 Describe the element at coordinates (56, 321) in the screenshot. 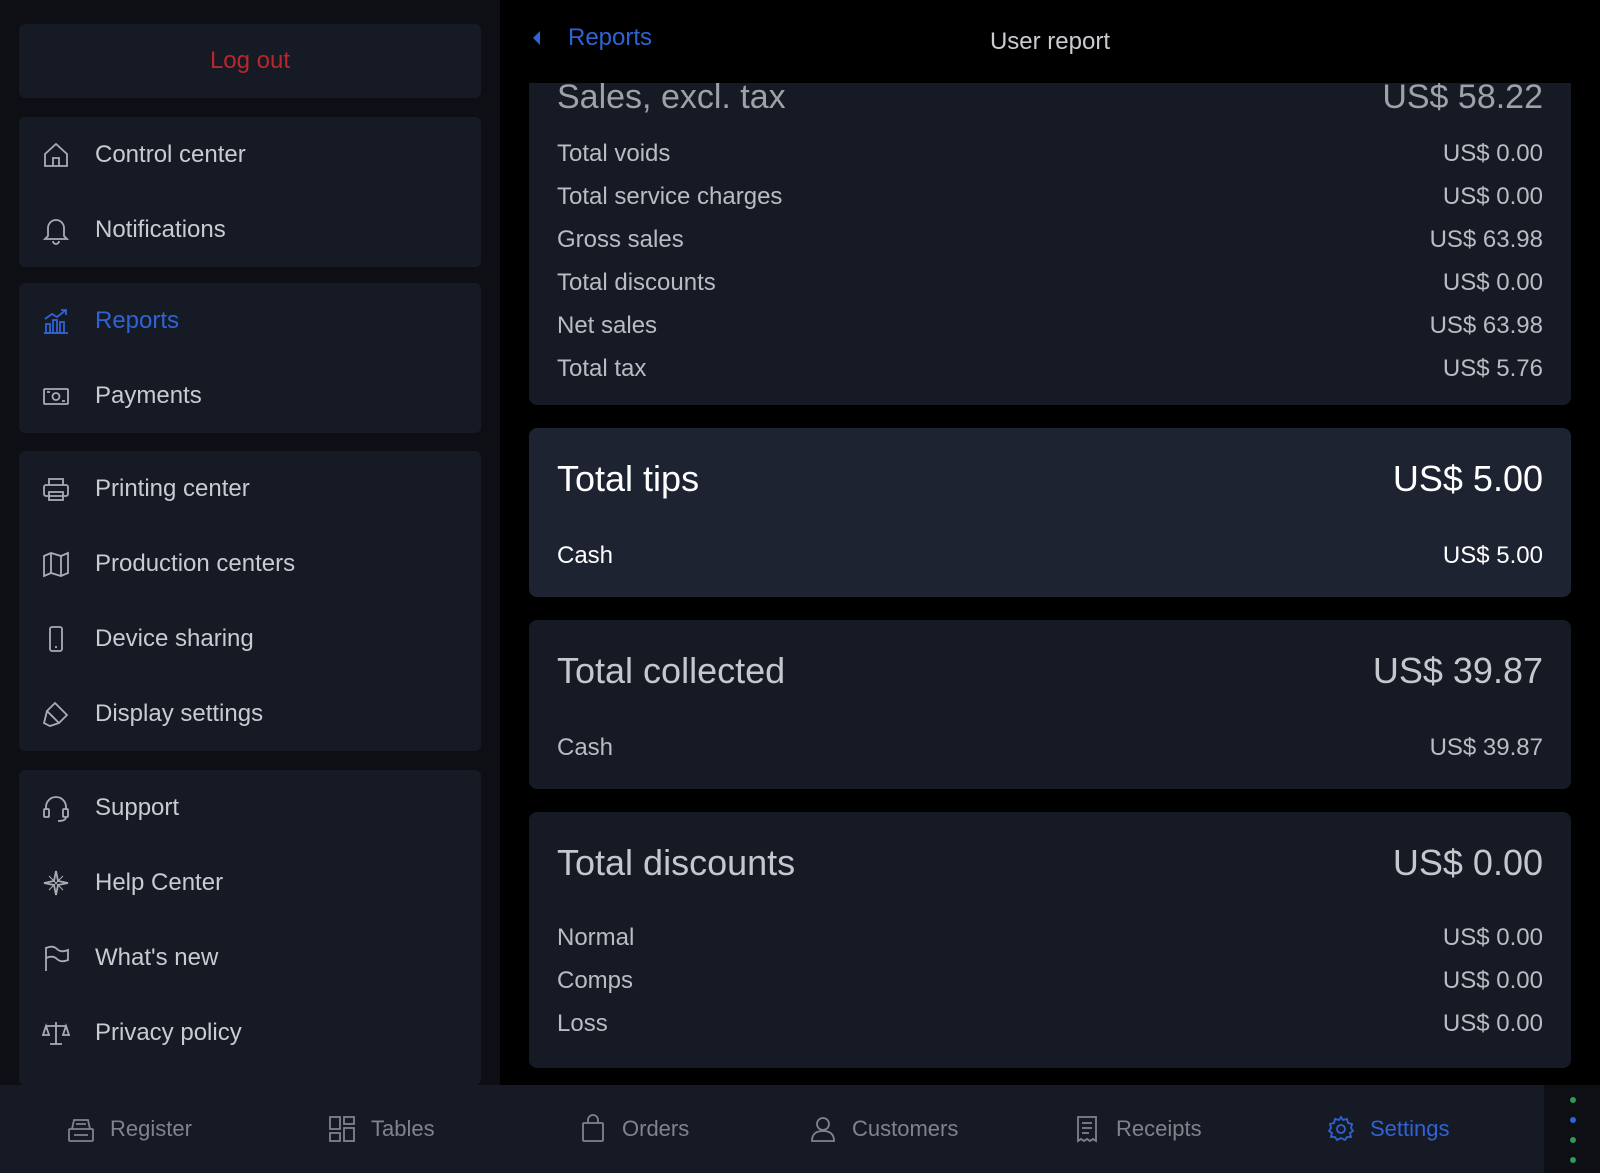

I see `chart-icon` at that location.